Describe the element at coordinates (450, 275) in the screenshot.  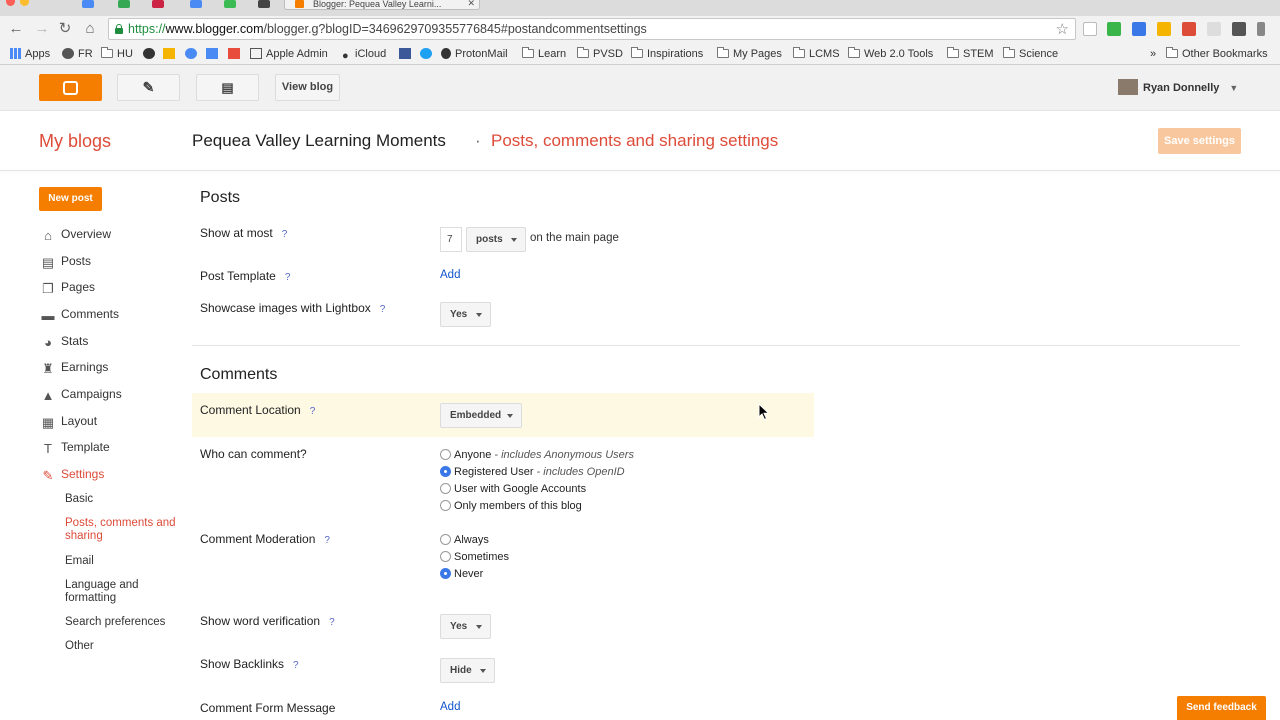
I see `post-template-add-link: Add` at that location.